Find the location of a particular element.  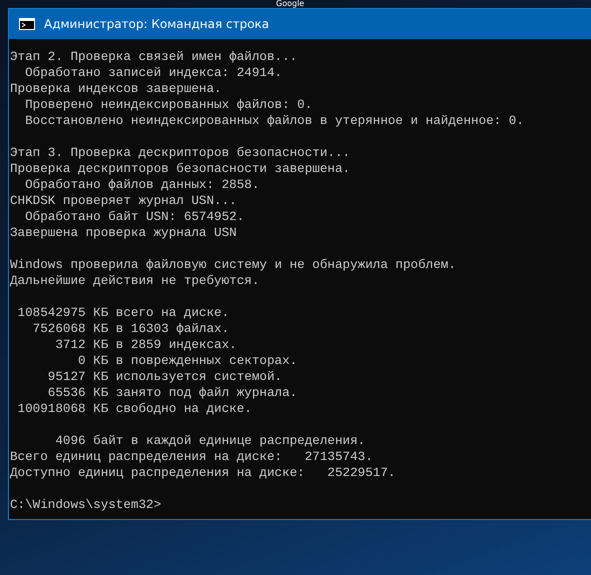

console-line: Восстановлено неиндексированных файлов в утерянное и найденное: 0. is located at coordinates (274, 121).